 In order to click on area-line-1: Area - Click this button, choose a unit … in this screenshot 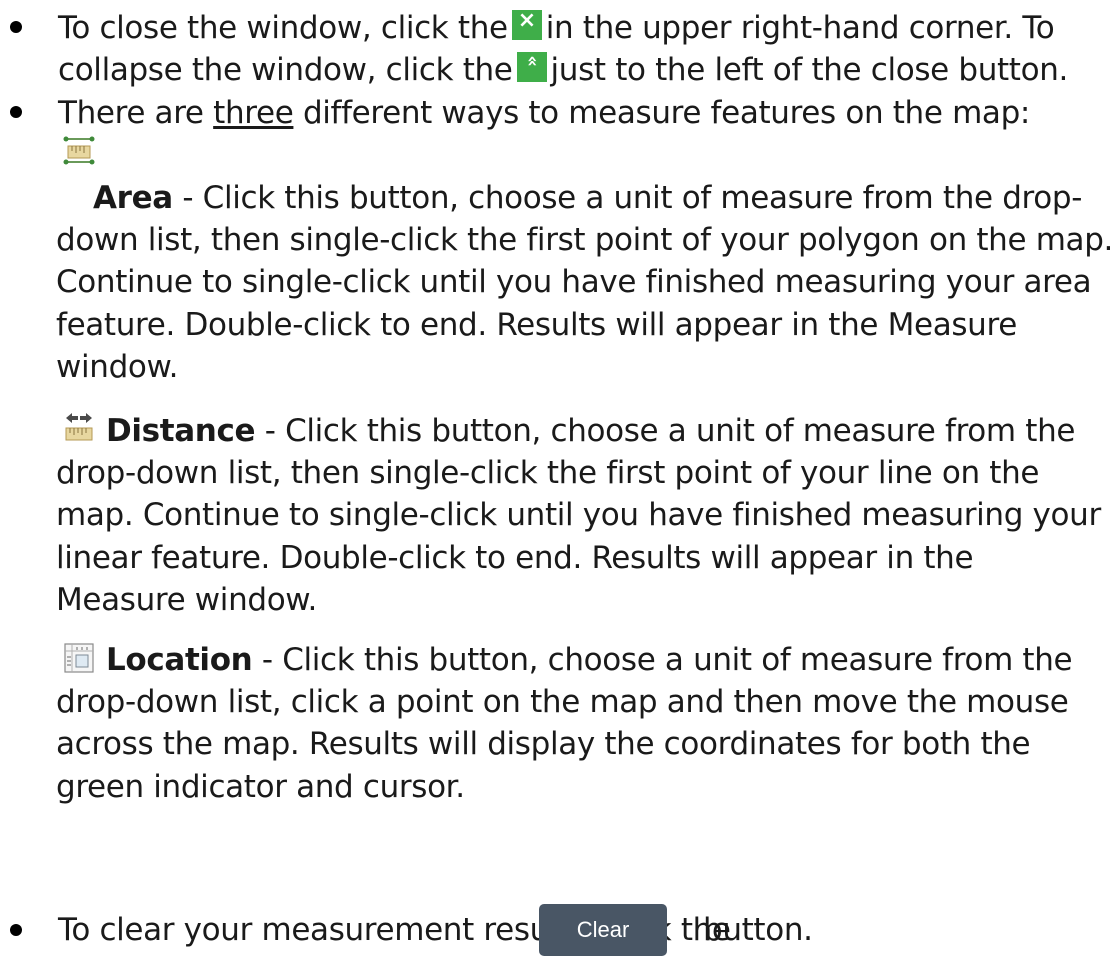, I will do `click(588, 198)`.